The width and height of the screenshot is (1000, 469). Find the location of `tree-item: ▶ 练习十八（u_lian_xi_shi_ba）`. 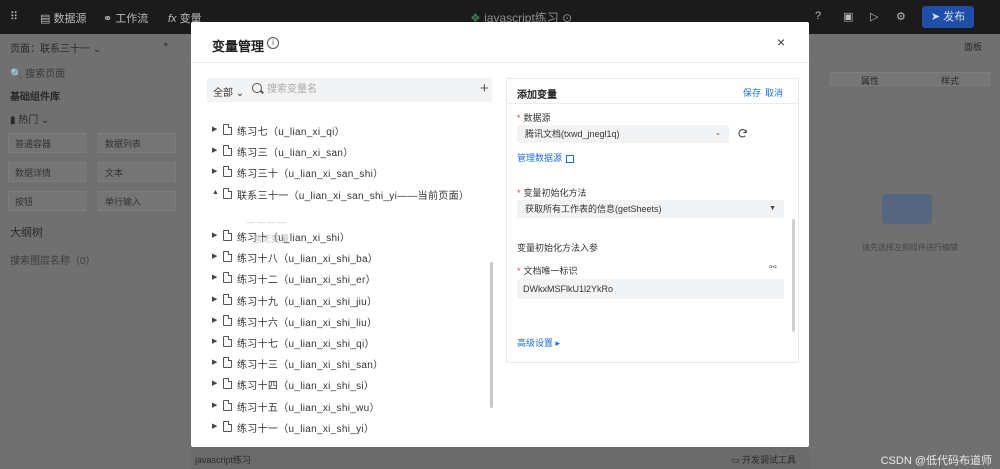

tree-item: ▶ 练习十八（u_lian_xi_shi_ba） is located at coordinates (342, 257).